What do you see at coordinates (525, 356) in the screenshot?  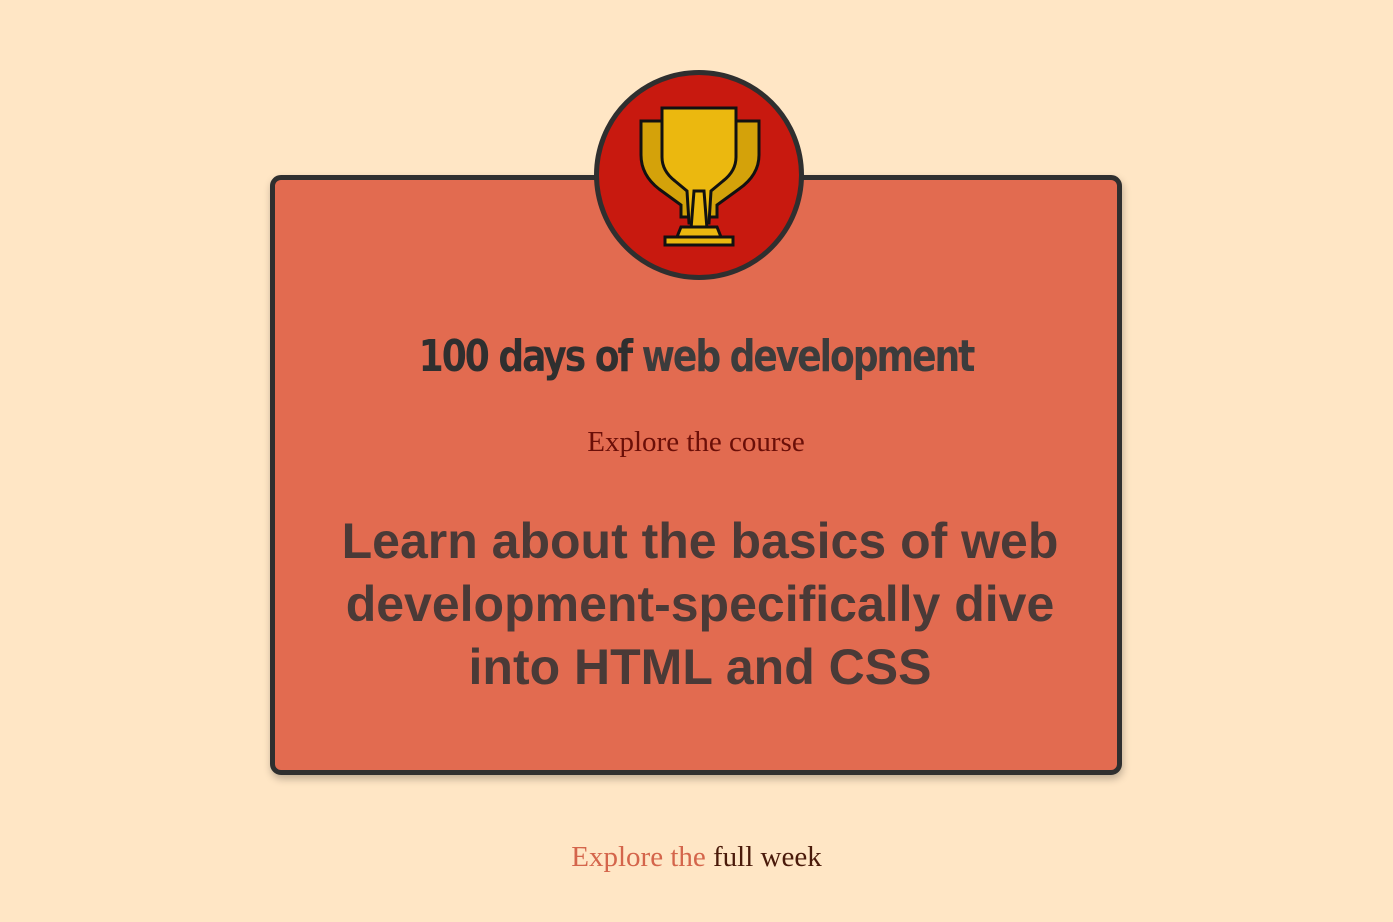 I see `title-main: 100 days of` at bounding box center [525, 356].